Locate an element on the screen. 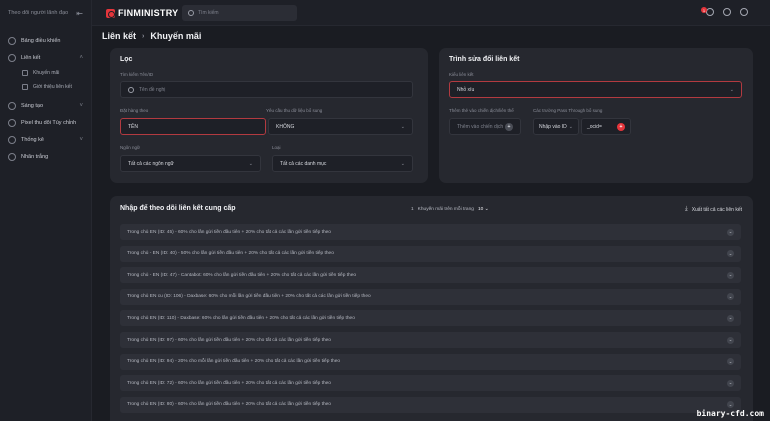 This screenshot has height=421, width=770. logo-icon is located at coordinates (110, 13).